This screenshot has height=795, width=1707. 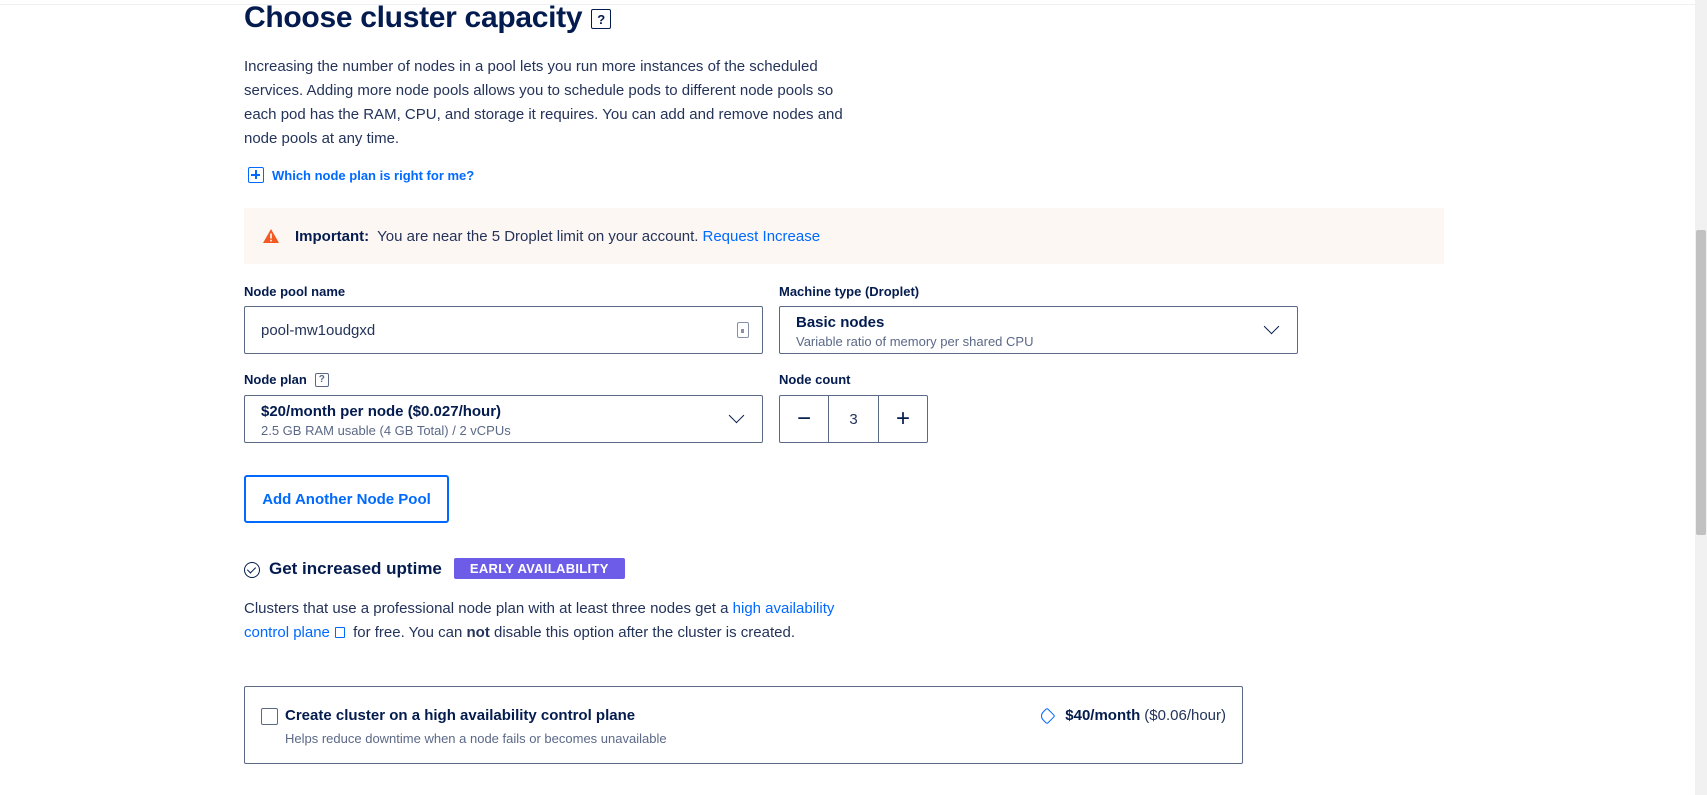 What do you see at coordinates (256, 175) in the screenshot?
I see `plus-square-icon` at bounding box center [256, 175].